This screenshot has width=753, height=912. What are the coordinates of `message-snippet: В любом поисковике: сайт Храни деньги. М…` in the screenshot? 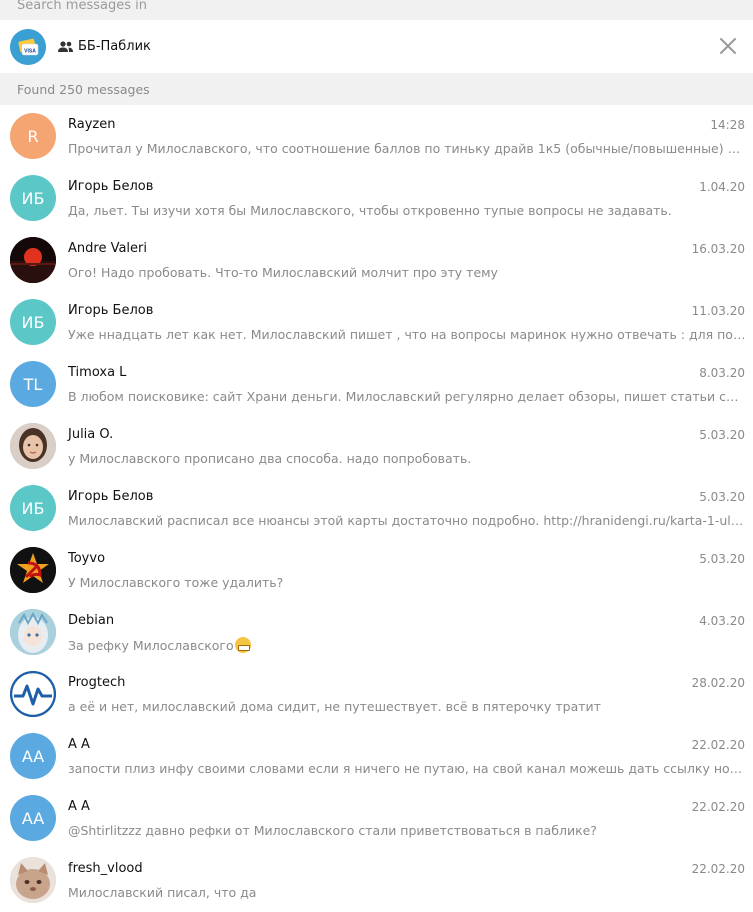 It's located at (407, 396).